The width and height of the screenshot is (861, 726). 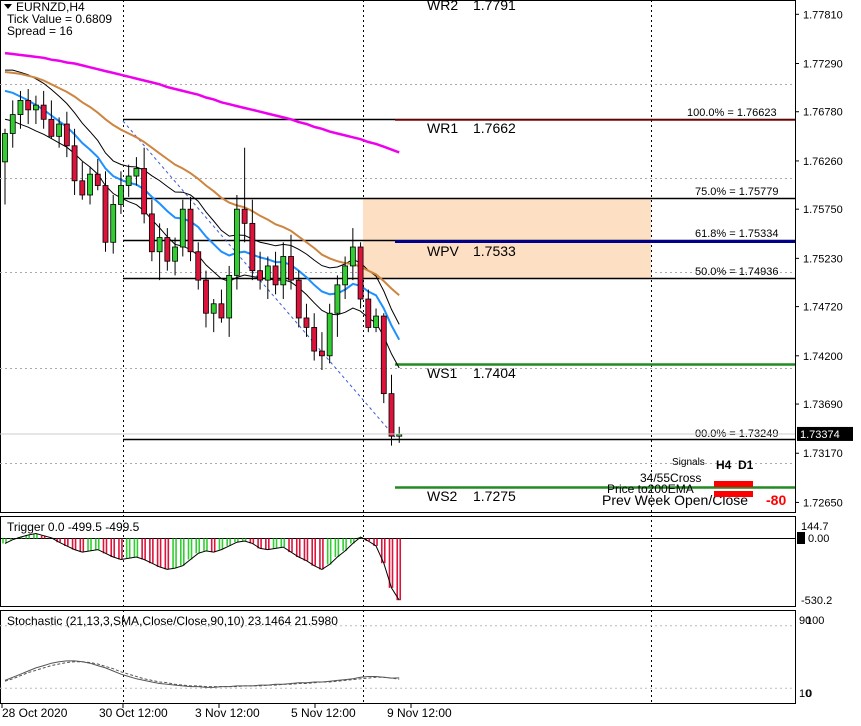 What do you see at coordinates (494, 496) in the screenshot?
I see `pivot-value-ws2: 1.7275` at bounding box center [494, 496].